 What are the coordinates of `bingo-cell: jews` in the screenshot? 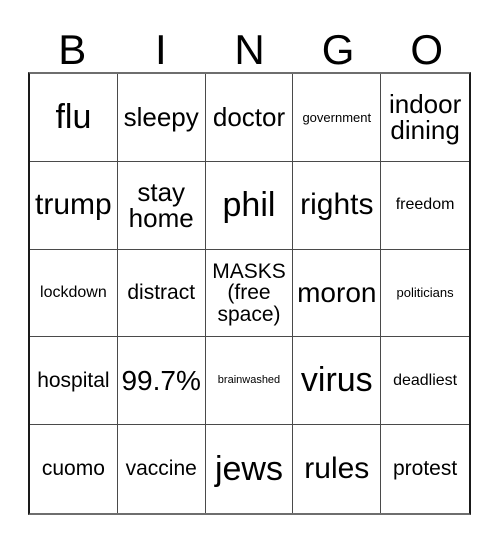 It's located at (249, 469).